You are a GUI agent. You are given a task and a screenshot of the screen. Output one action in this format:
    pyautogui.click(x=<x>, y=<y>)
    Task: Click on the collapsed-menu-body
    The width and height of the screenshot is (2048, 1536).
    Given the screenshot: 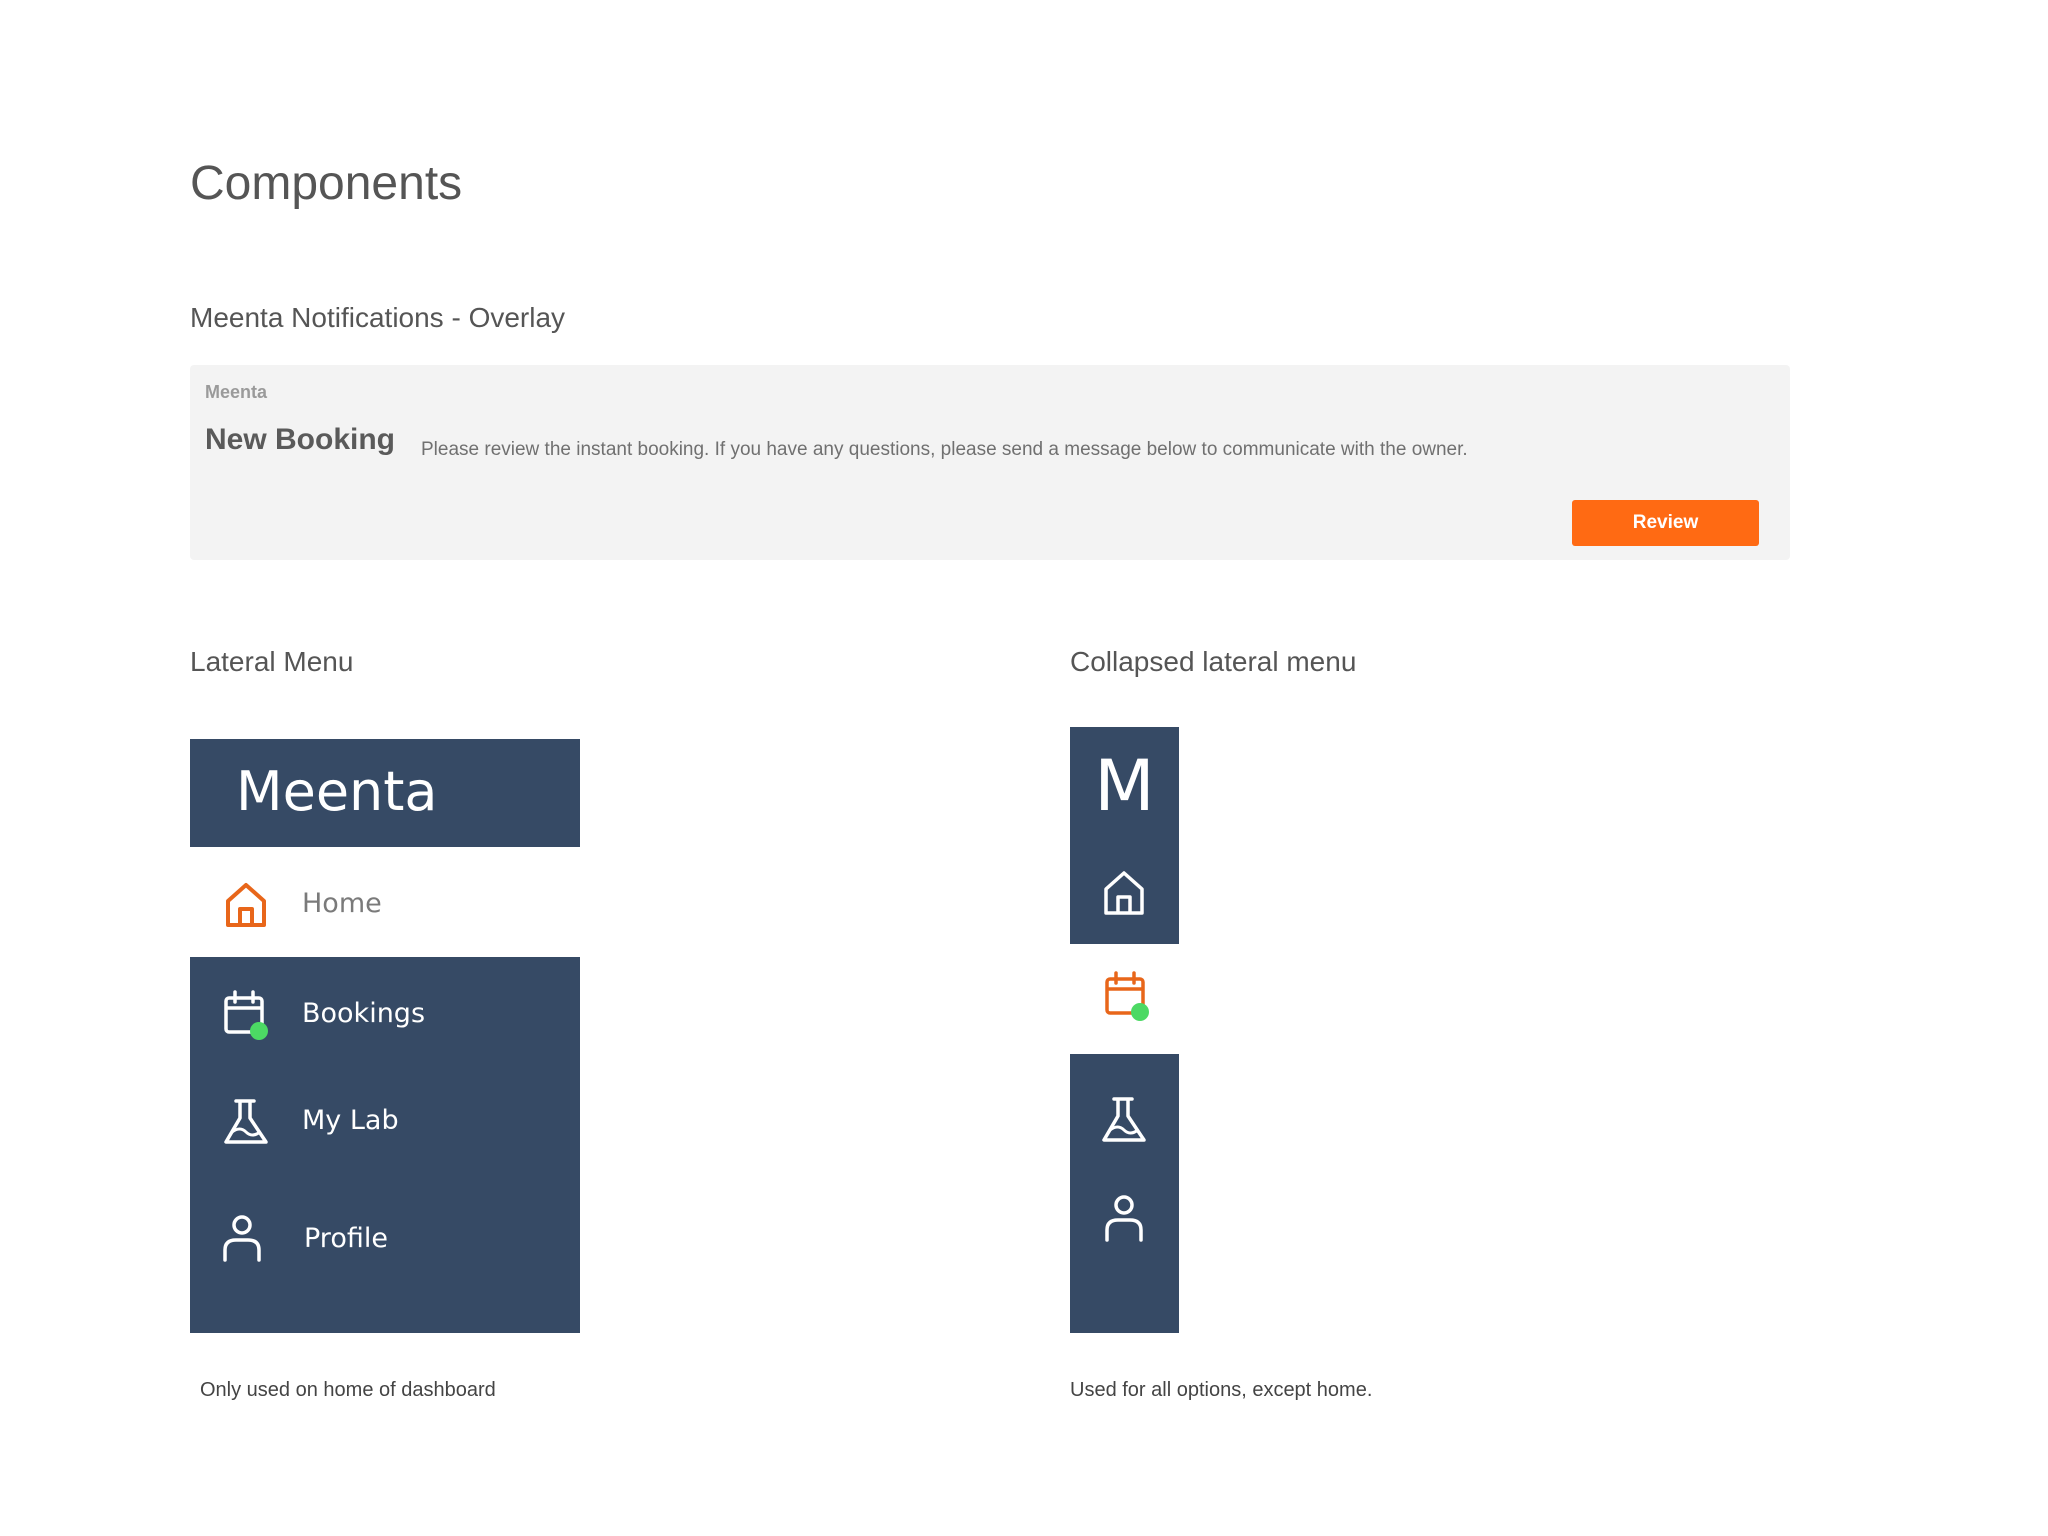 What is the action you would take?
    pyautogui.click(x=1124, y=1193)
    